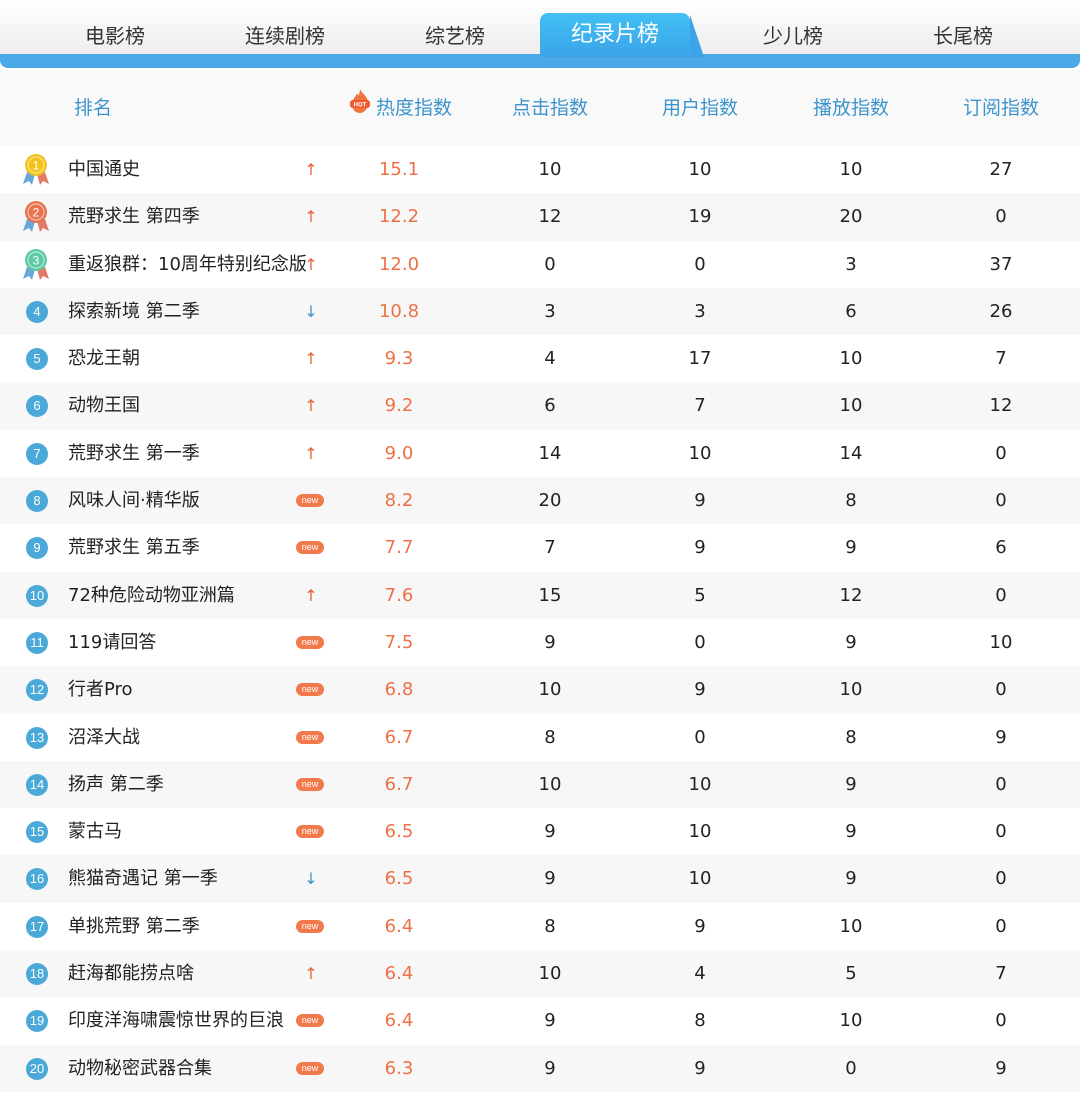 The image size is (1080, 1095). What do you see at coordinates (963, 36) in the screenshot?
I see `tab-5: 长尾榜` at bounding box center [963, 36].